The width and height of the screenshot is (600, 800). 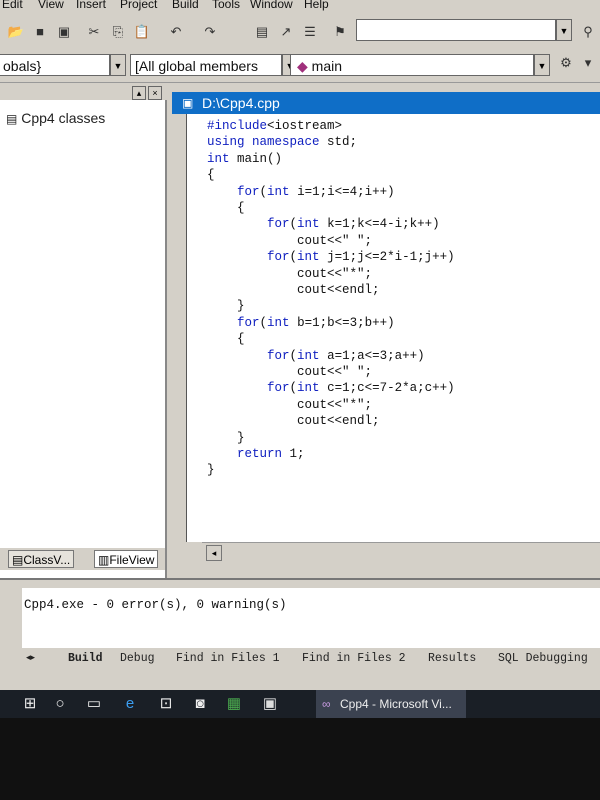 I want to click on workspace-header: ▴ ×, so click(x=82, y=92).